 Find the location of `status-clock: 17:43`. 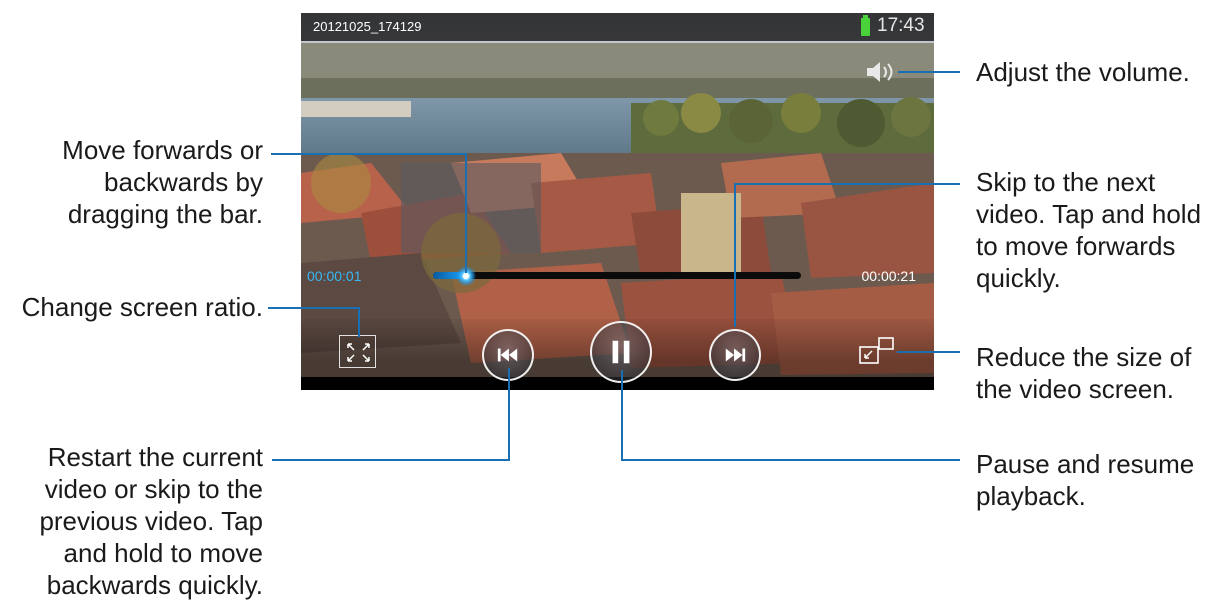

status-clock: 17:43 is located at coordinates (901, 25).